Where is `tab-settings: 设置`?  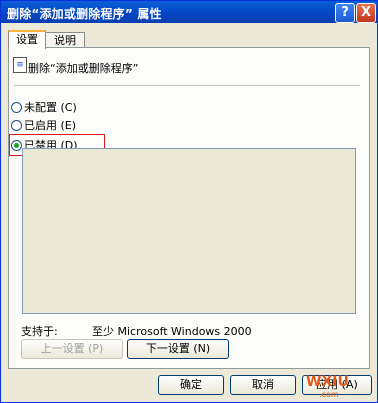 tab-settings: 设置 is located at coordinates (27, 39).